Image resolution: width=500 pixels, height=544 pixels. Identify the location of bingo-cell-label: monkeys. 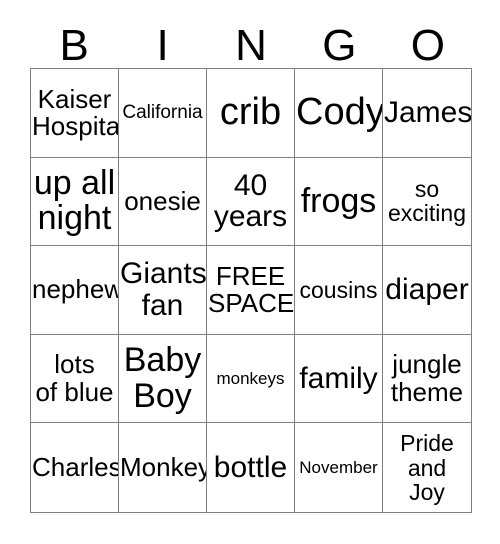
(250, 378).